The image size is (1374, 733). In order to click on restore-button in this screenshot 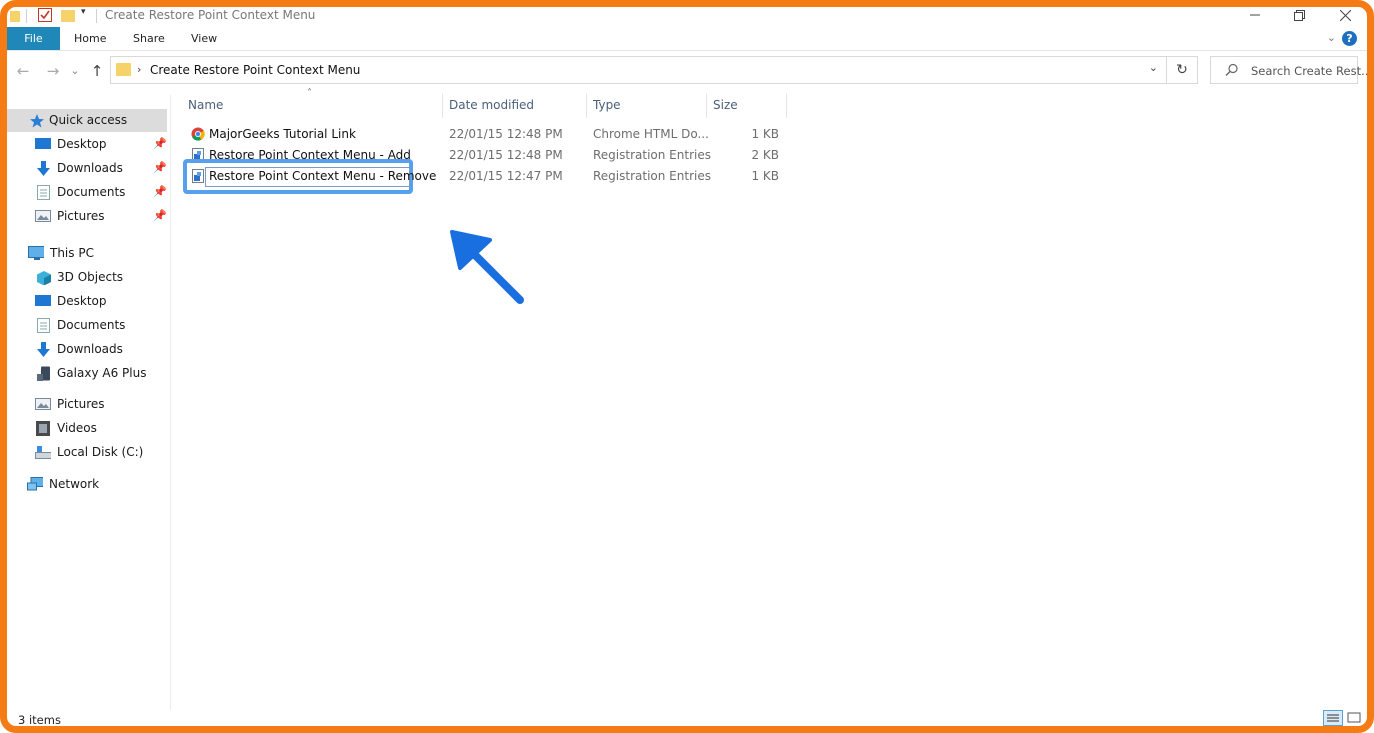, I will do `click(1299, 15)`.